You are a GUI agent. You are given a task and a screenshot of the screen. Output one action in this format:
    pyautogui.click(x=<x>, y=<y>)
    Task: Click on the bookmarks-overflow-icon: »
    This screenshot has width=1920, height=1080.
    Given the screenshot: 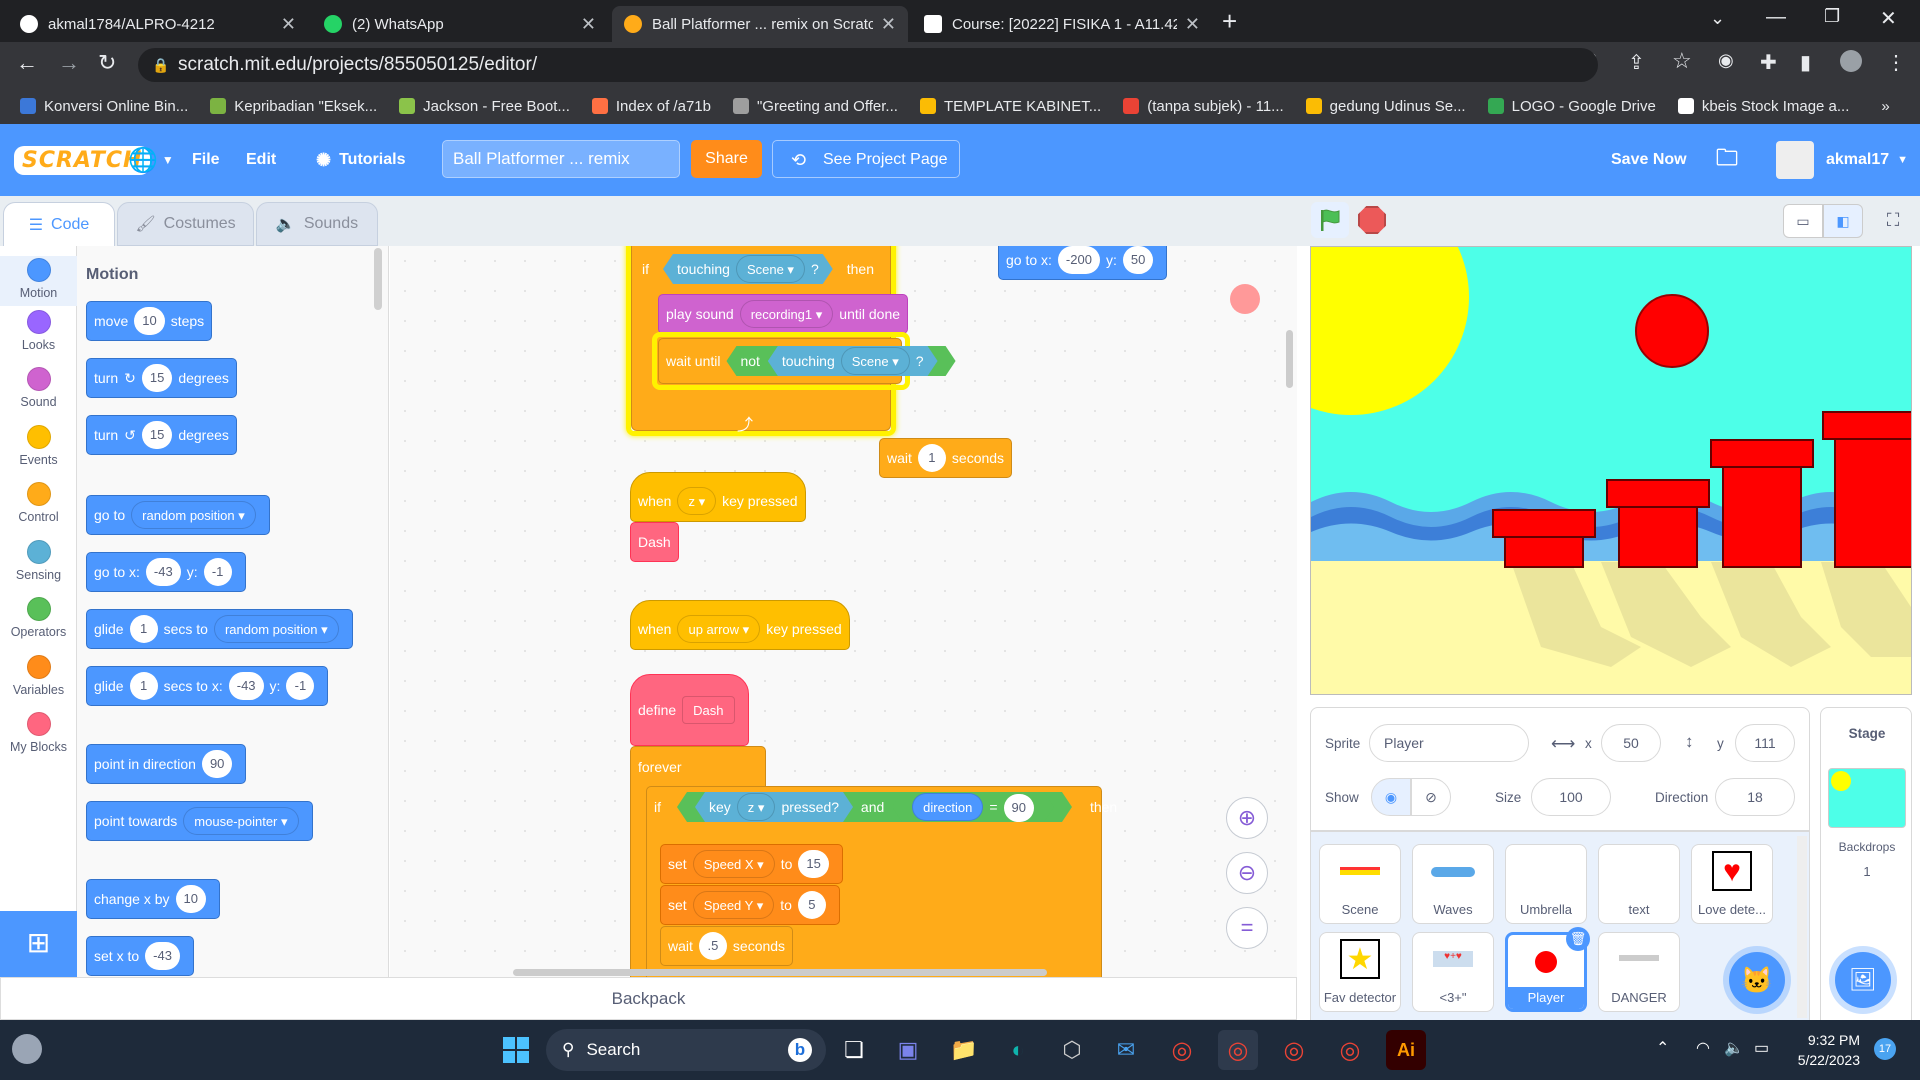 What is the action you would take?
    pyautogui.click(x=1885, y=106)
    